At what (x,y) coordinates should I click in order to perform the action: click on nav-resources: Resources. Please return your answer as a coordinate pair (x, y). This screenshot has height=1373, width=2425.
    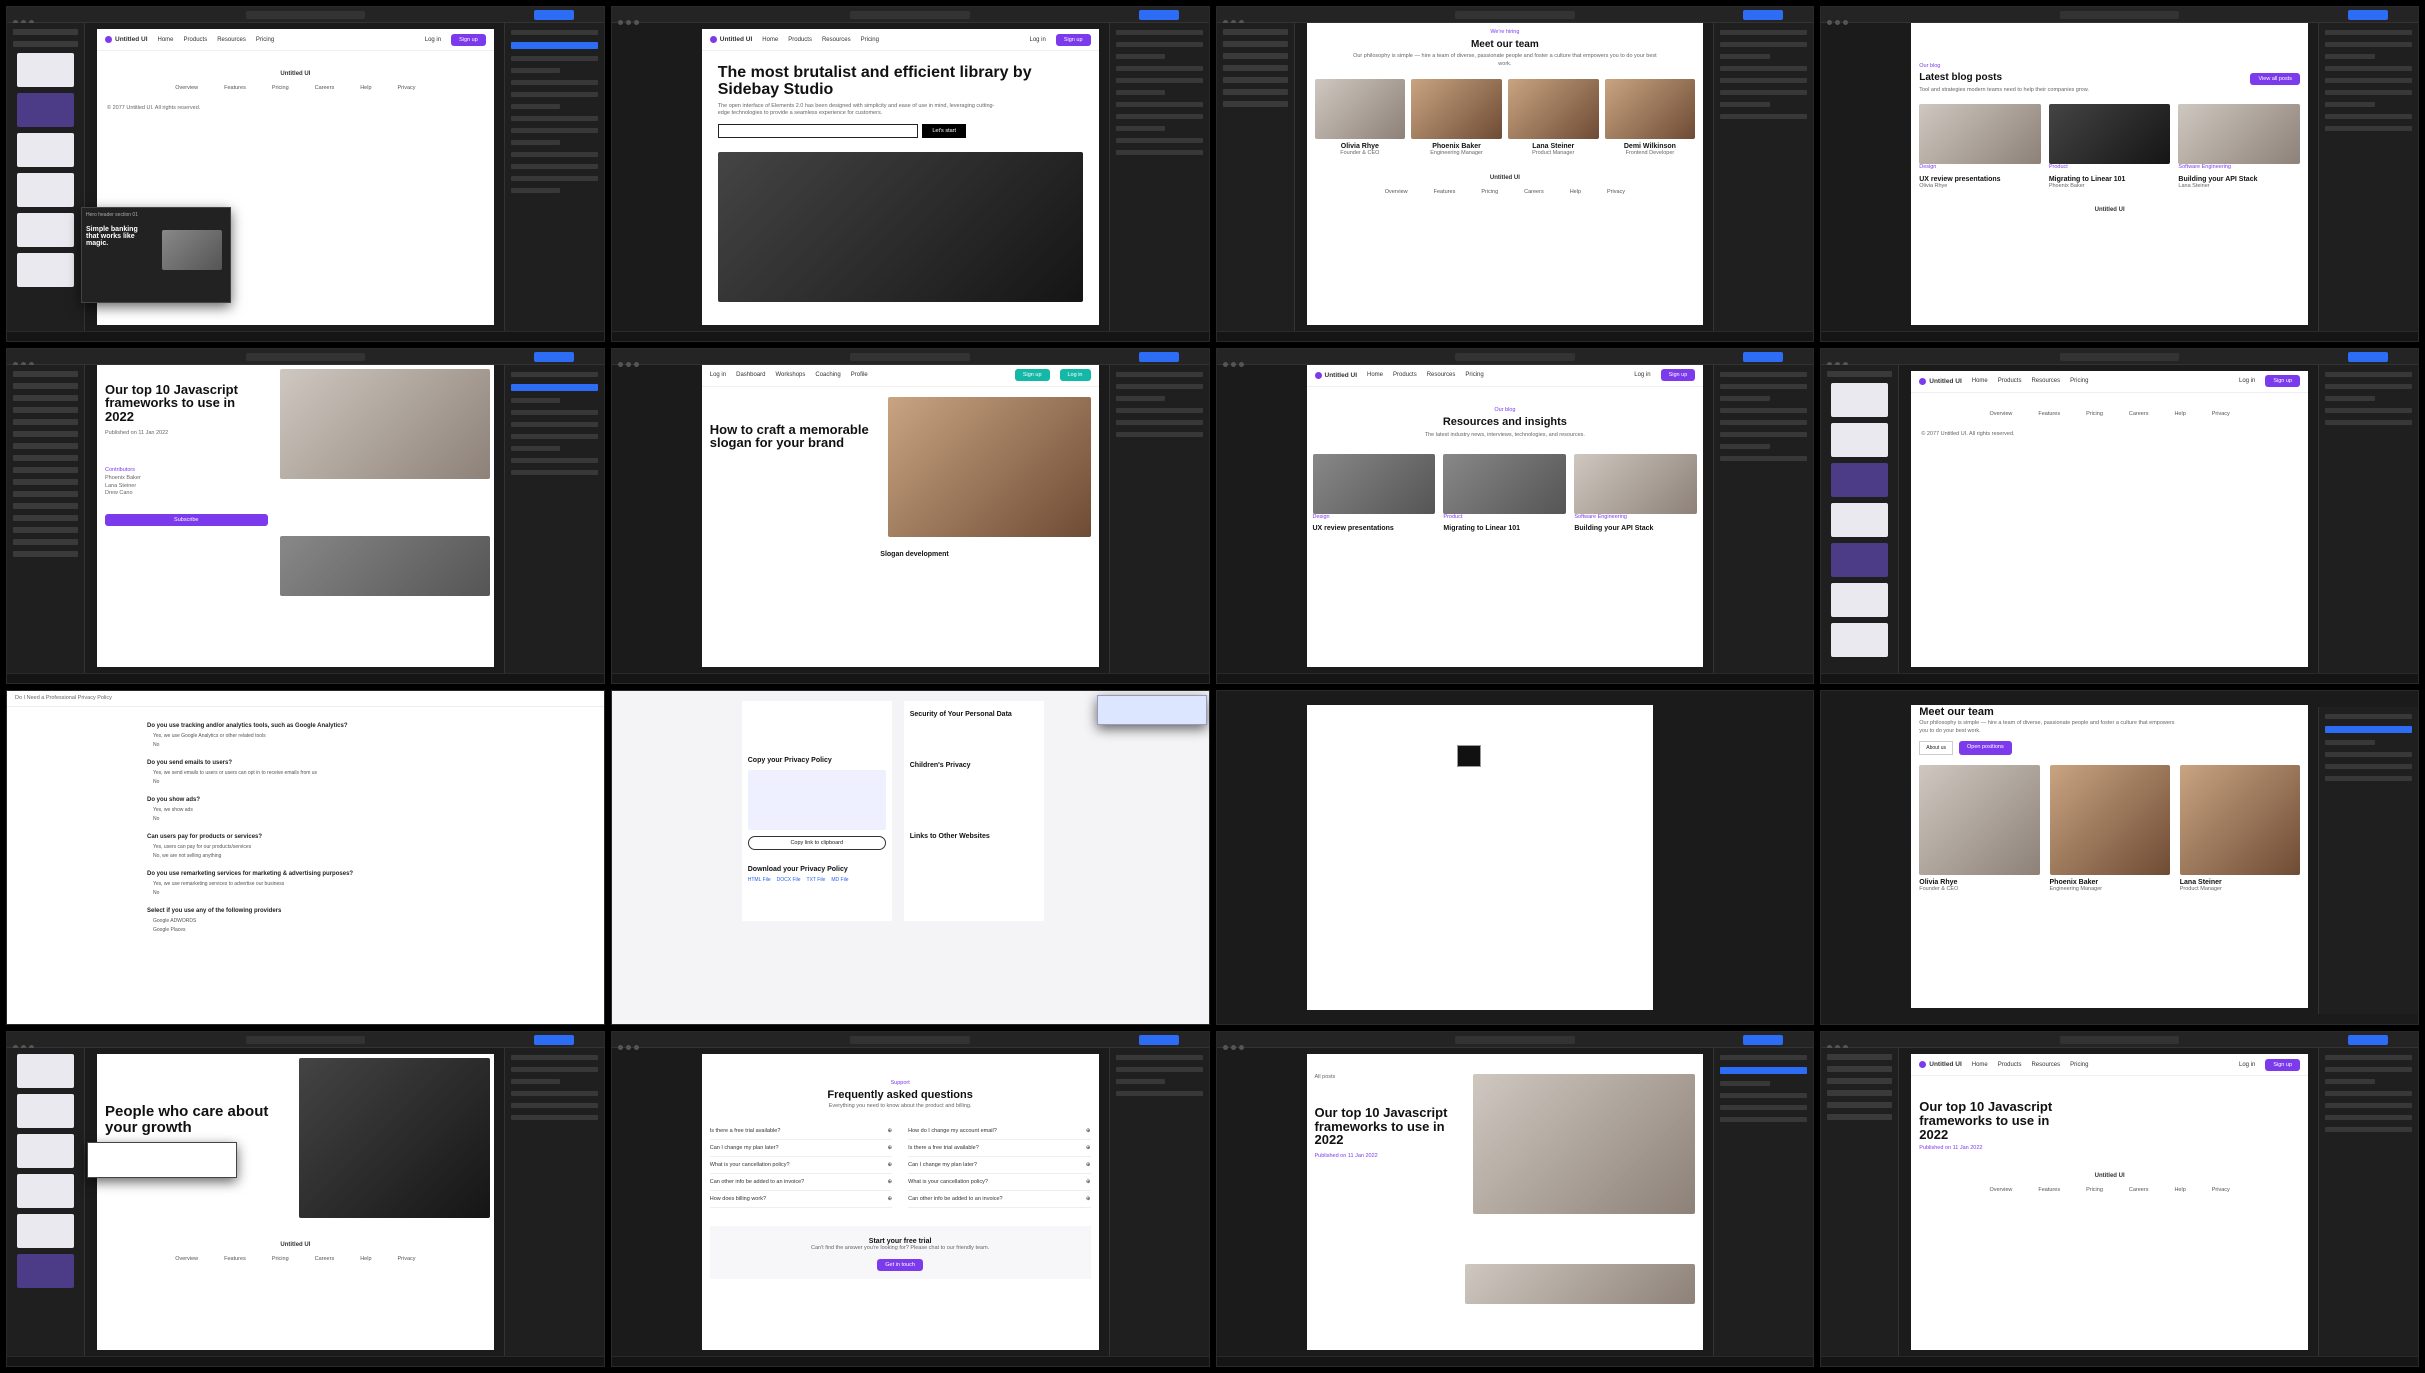
    Looking at the image, I should click on (231, 40).